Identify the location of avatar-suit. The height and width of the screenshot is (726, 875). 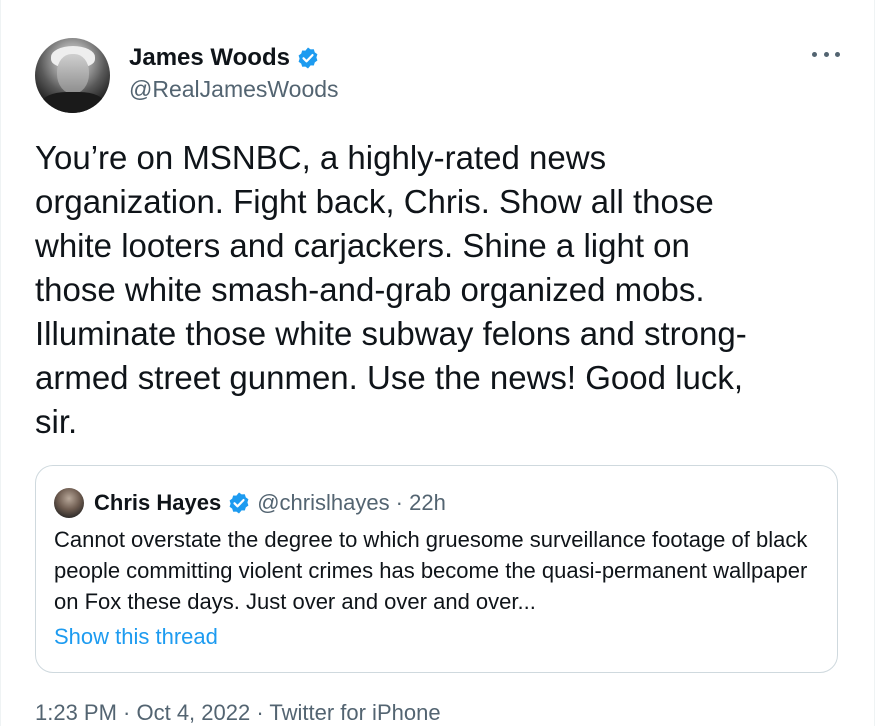
(73, 102).